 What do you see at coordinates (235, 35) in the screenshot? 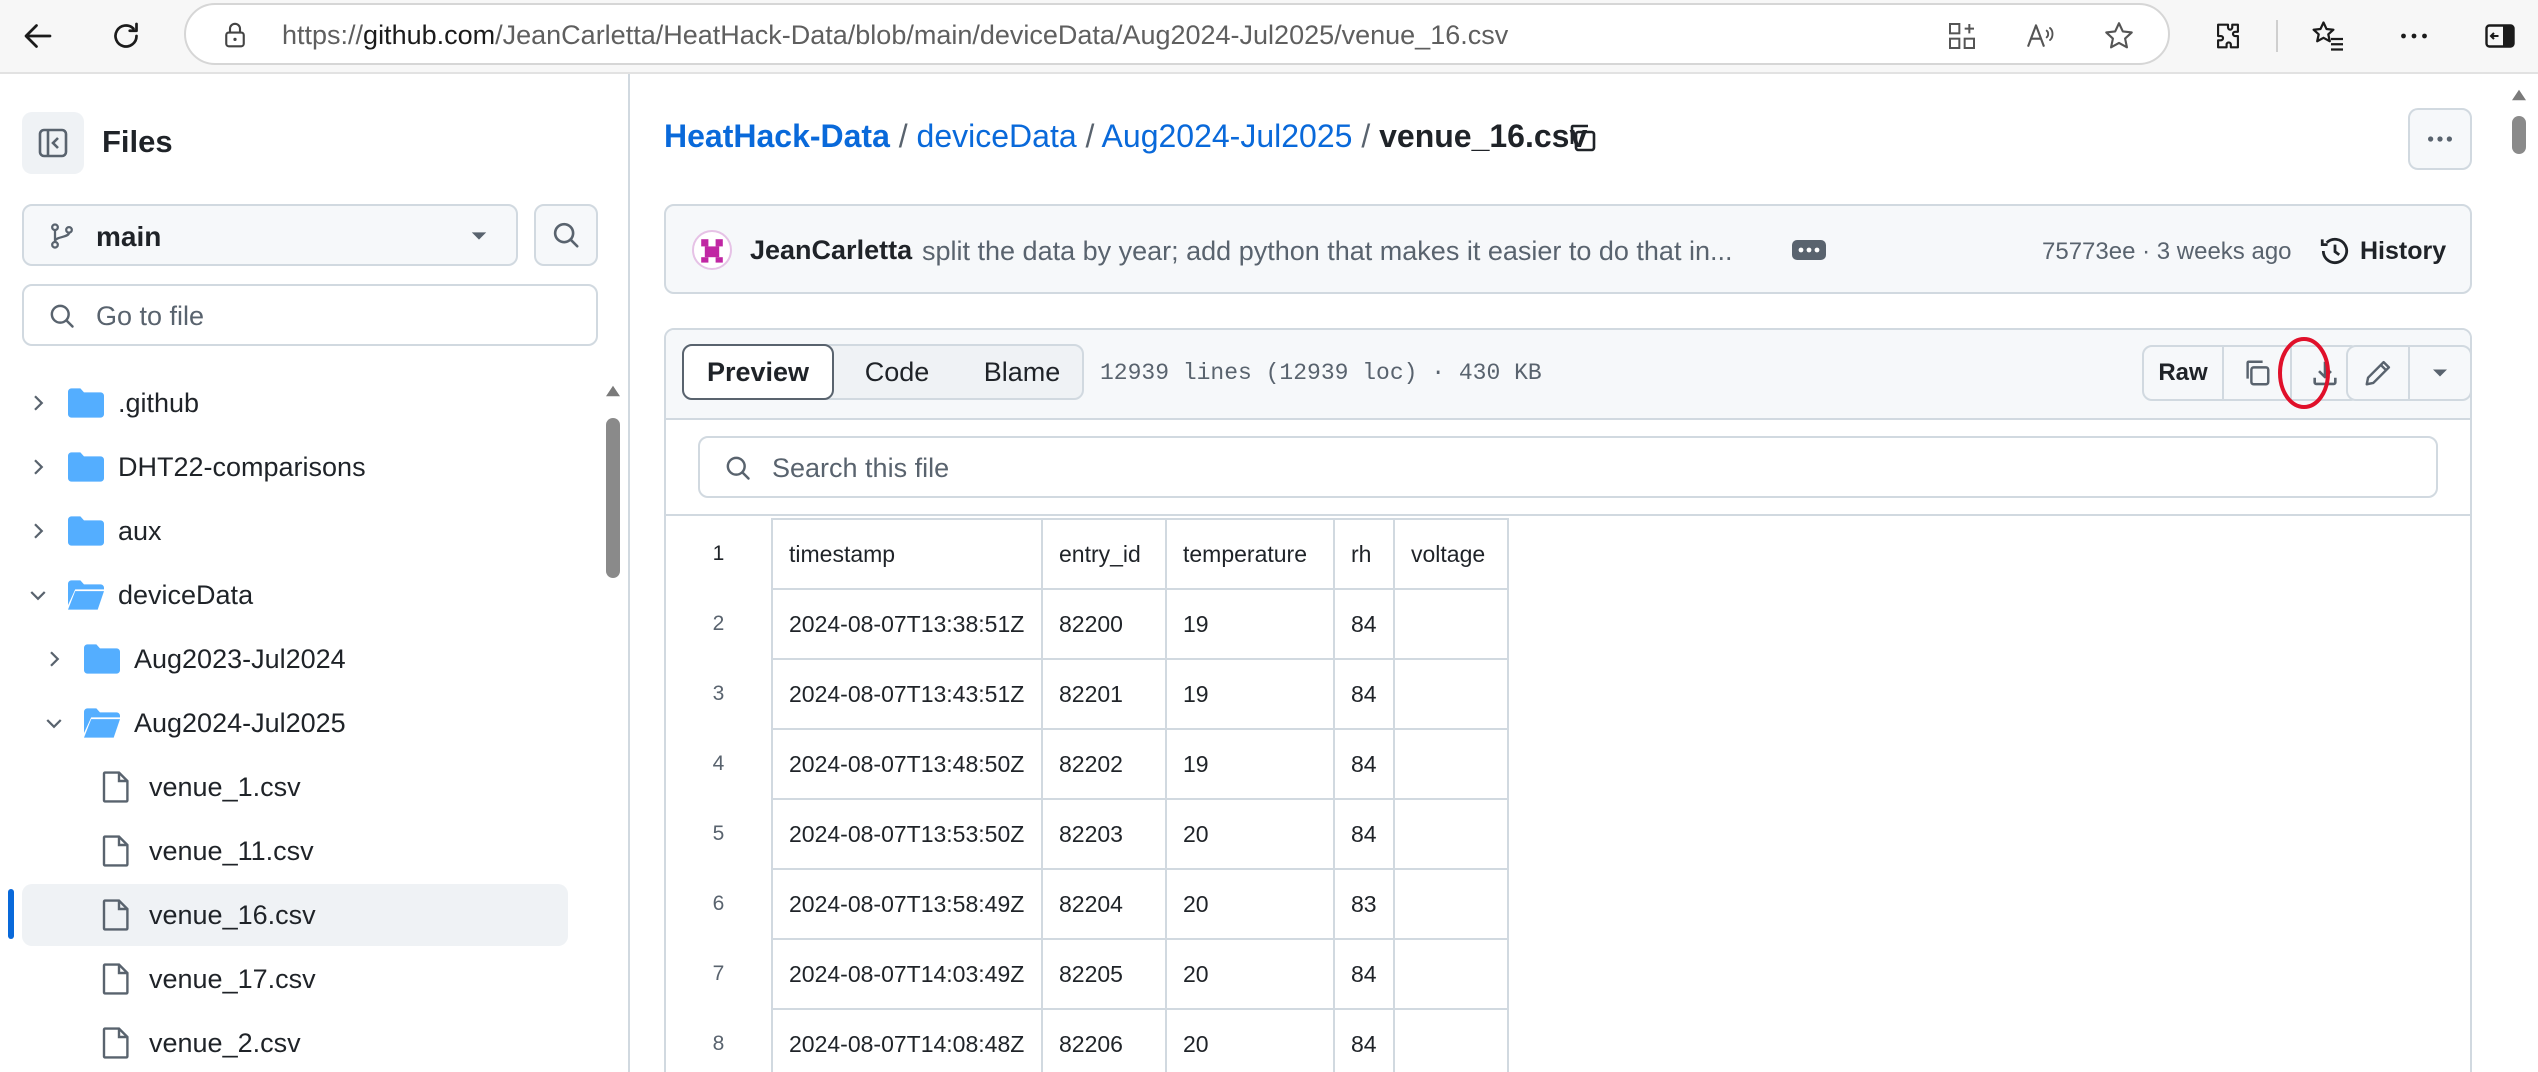
I see `lock-icon` at bounding box center [235, 35].